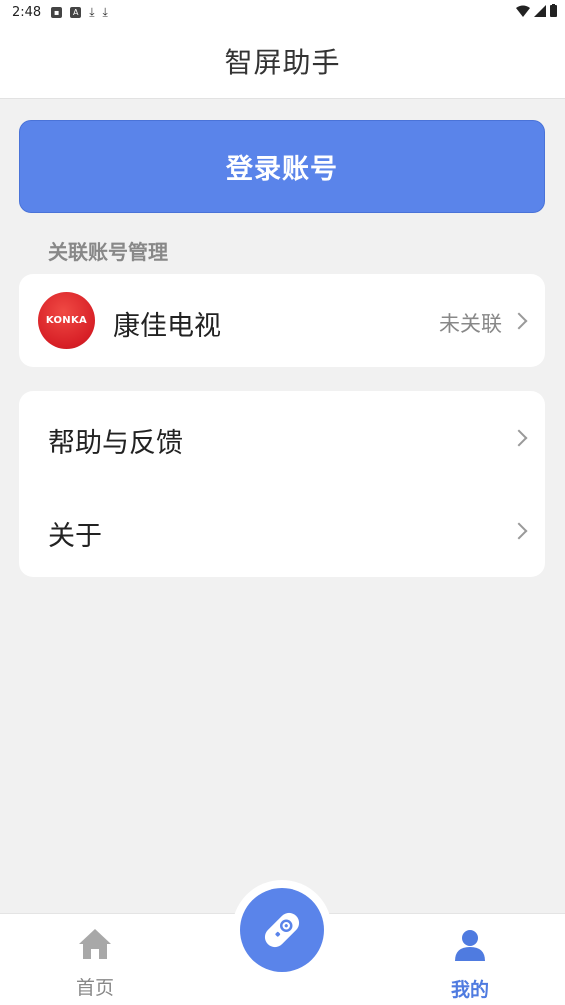 The image size is (565, 1005). I want to click on app-header: 智屏助手, so click(282, 61).